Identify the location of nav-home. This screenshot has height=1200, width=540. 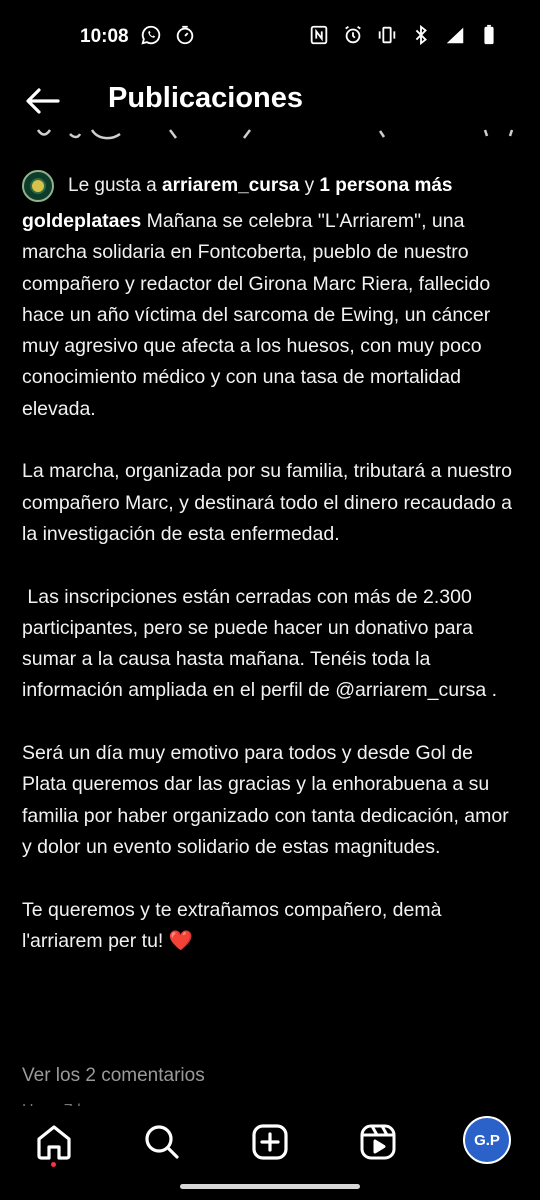
(54, 1142).